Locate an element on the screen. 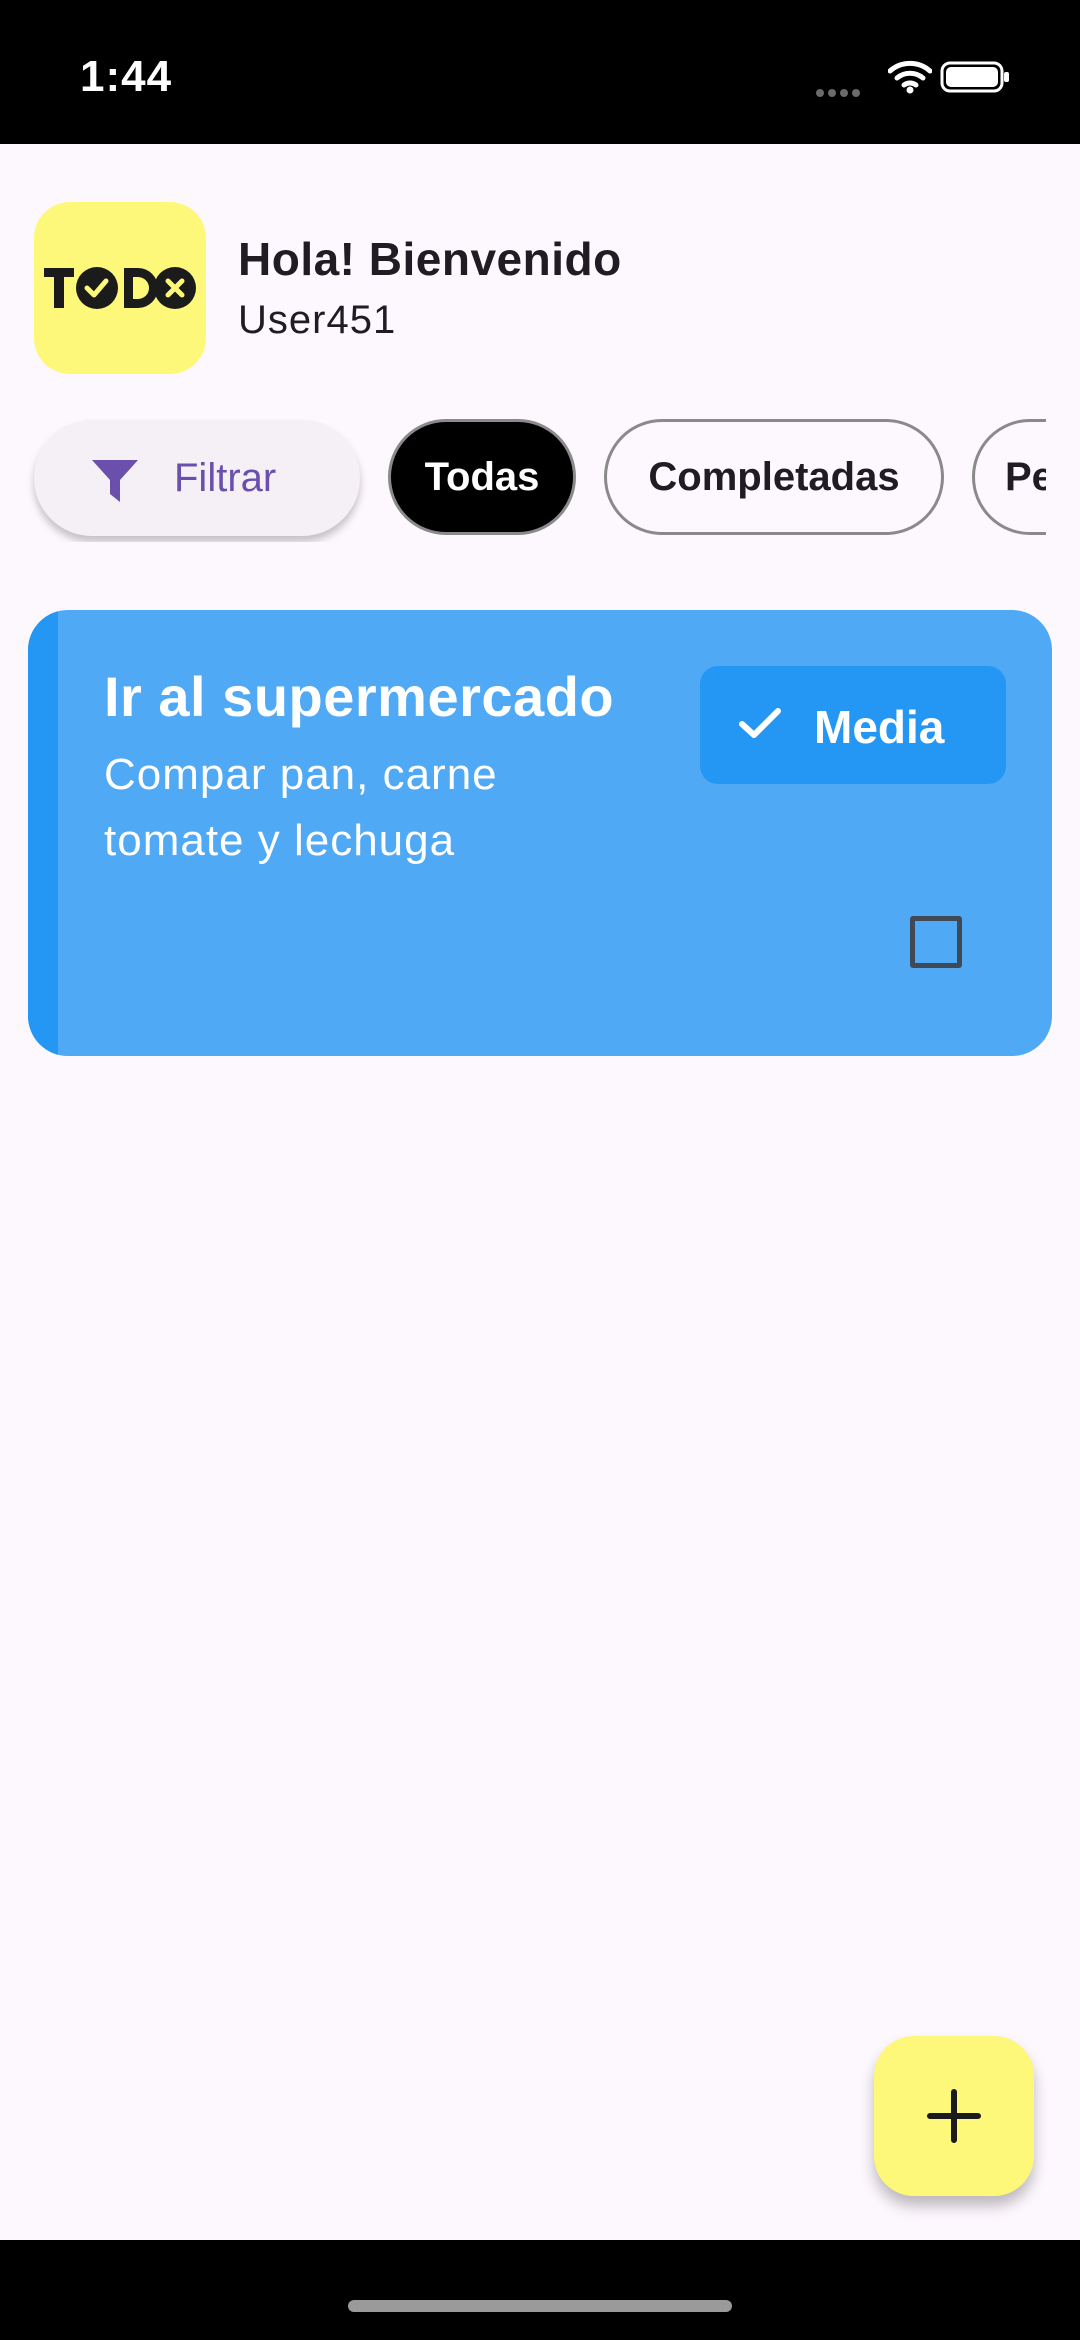 The width and height of the screenshot is (1080, 2340). filter-row: Filtrar Todas Completadas Pe is located at coordinates (523, 480).